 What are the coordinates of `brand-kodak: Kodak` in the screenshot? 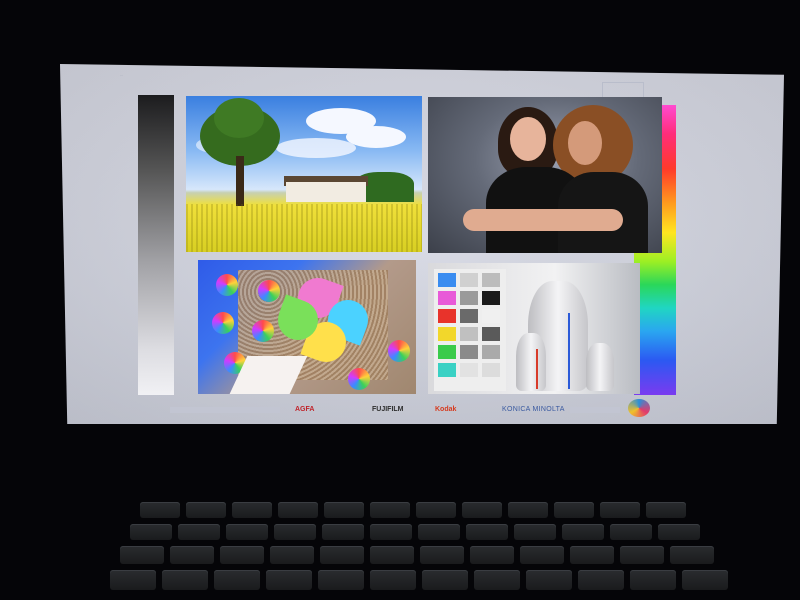 It's located at (446, 409).